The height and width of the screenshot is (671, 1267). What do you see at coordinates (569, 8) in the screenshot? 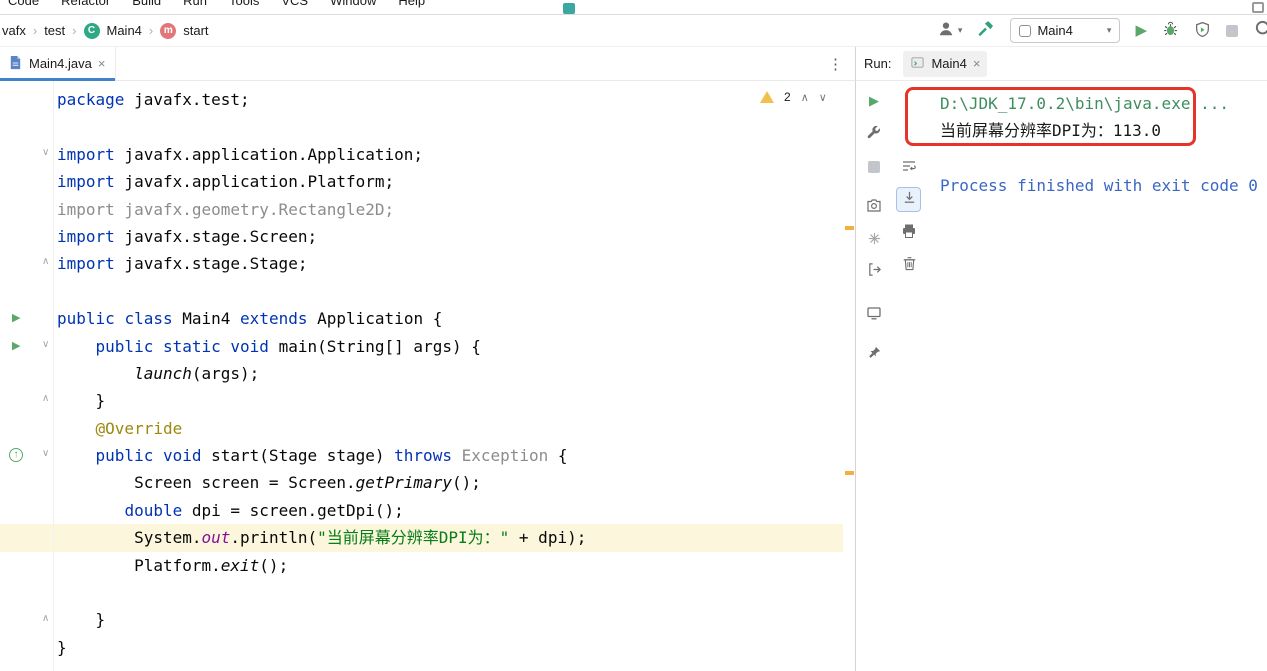
I see `menubar-plugin-icon` at bounding box center [569, 8].